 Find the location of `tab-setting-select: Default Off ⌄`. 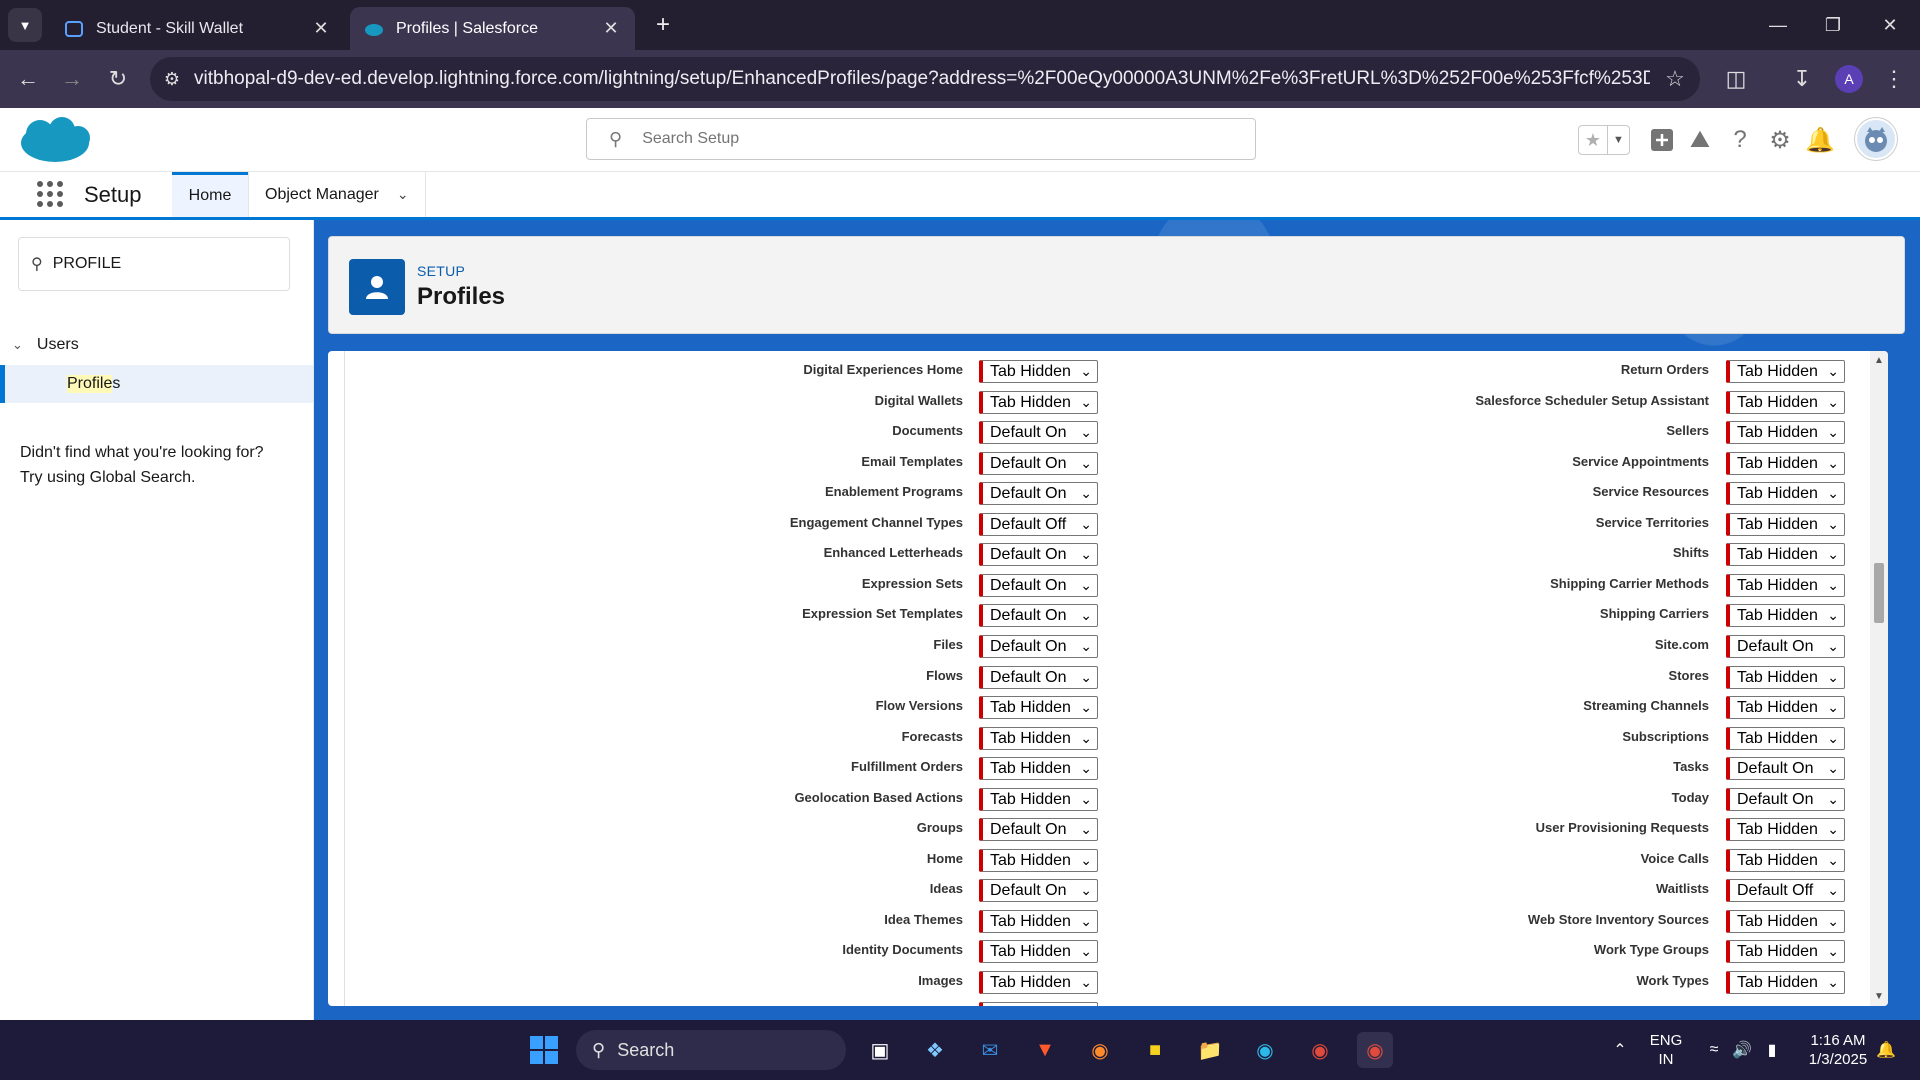

tab-setting-select: Default Off ⌄ is located at coordinates (1785, 890).